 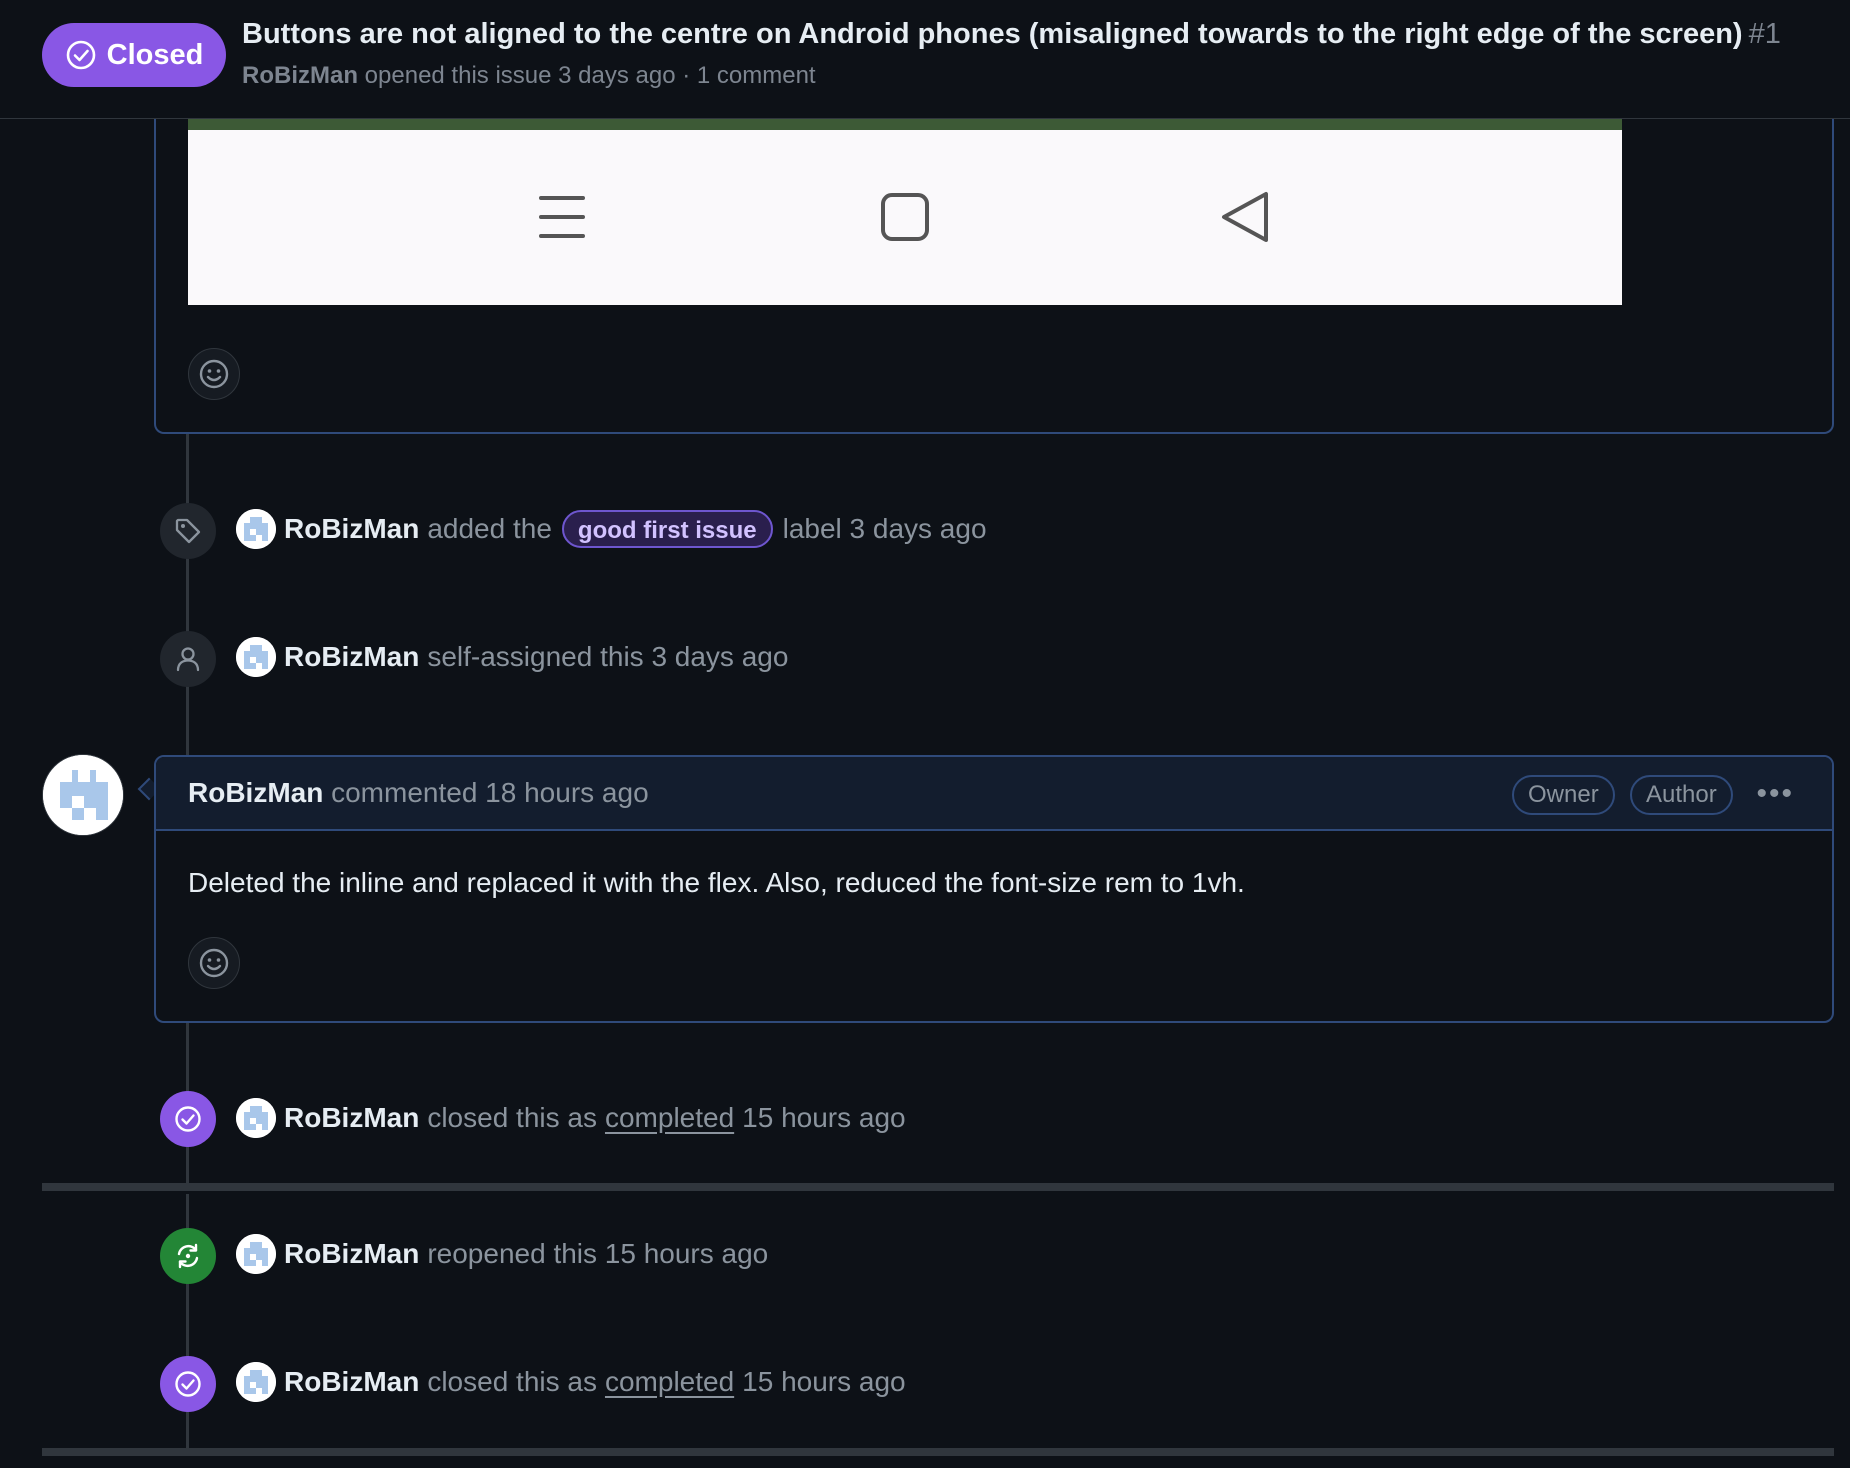 I want to click on comment-timestamp: commented 18 hours ago, so click(x=490, y=792).